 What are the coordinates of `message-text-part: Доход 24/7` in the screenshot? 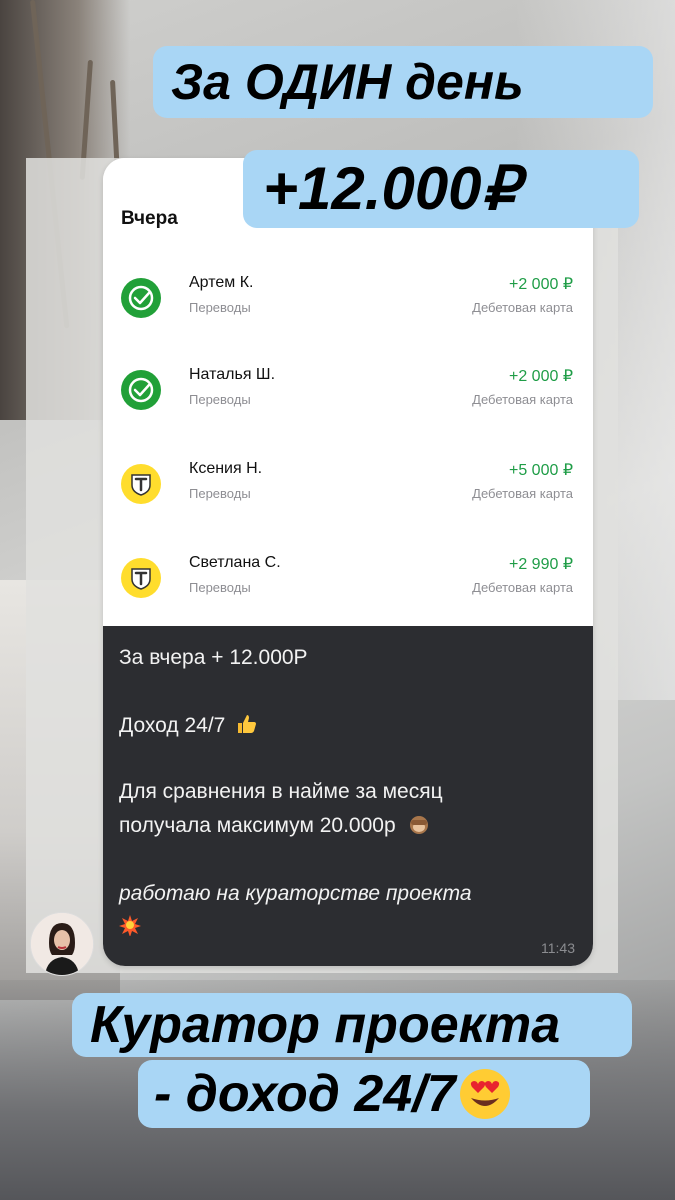 It's located at (172, 725).